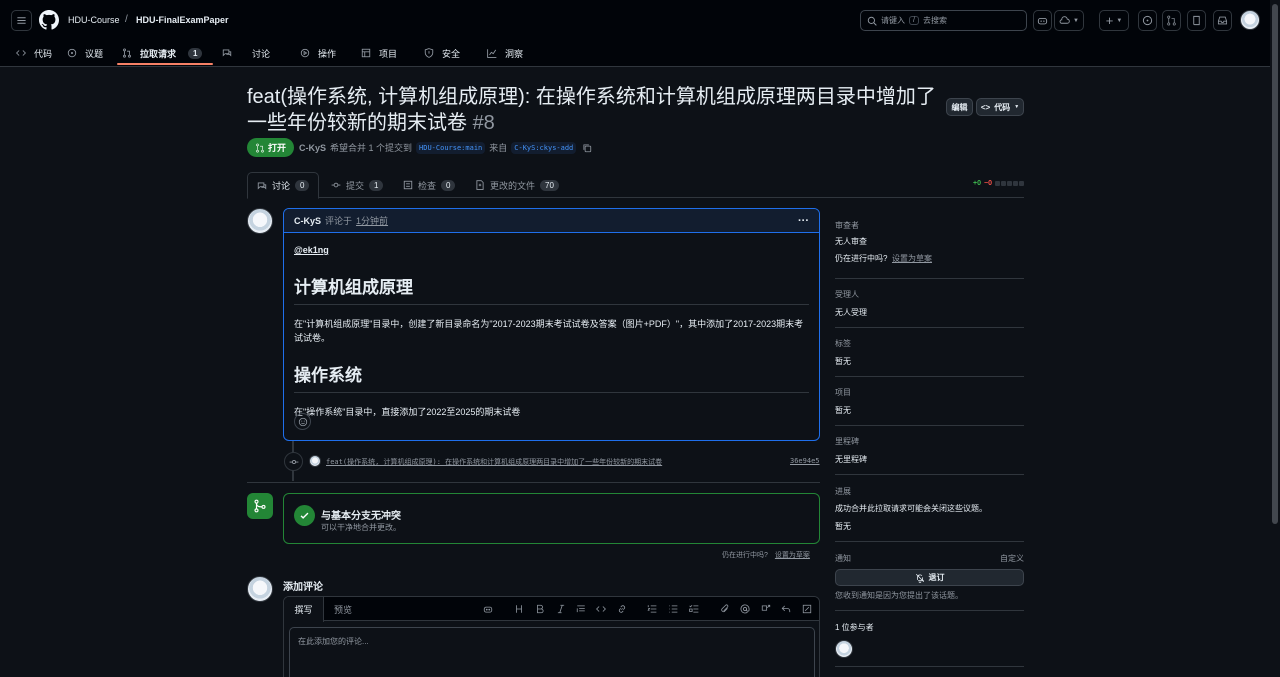  Describe the element at coordinates (429, 185) in the screenshot. I see `tab-checks: 检查 0` at that location.